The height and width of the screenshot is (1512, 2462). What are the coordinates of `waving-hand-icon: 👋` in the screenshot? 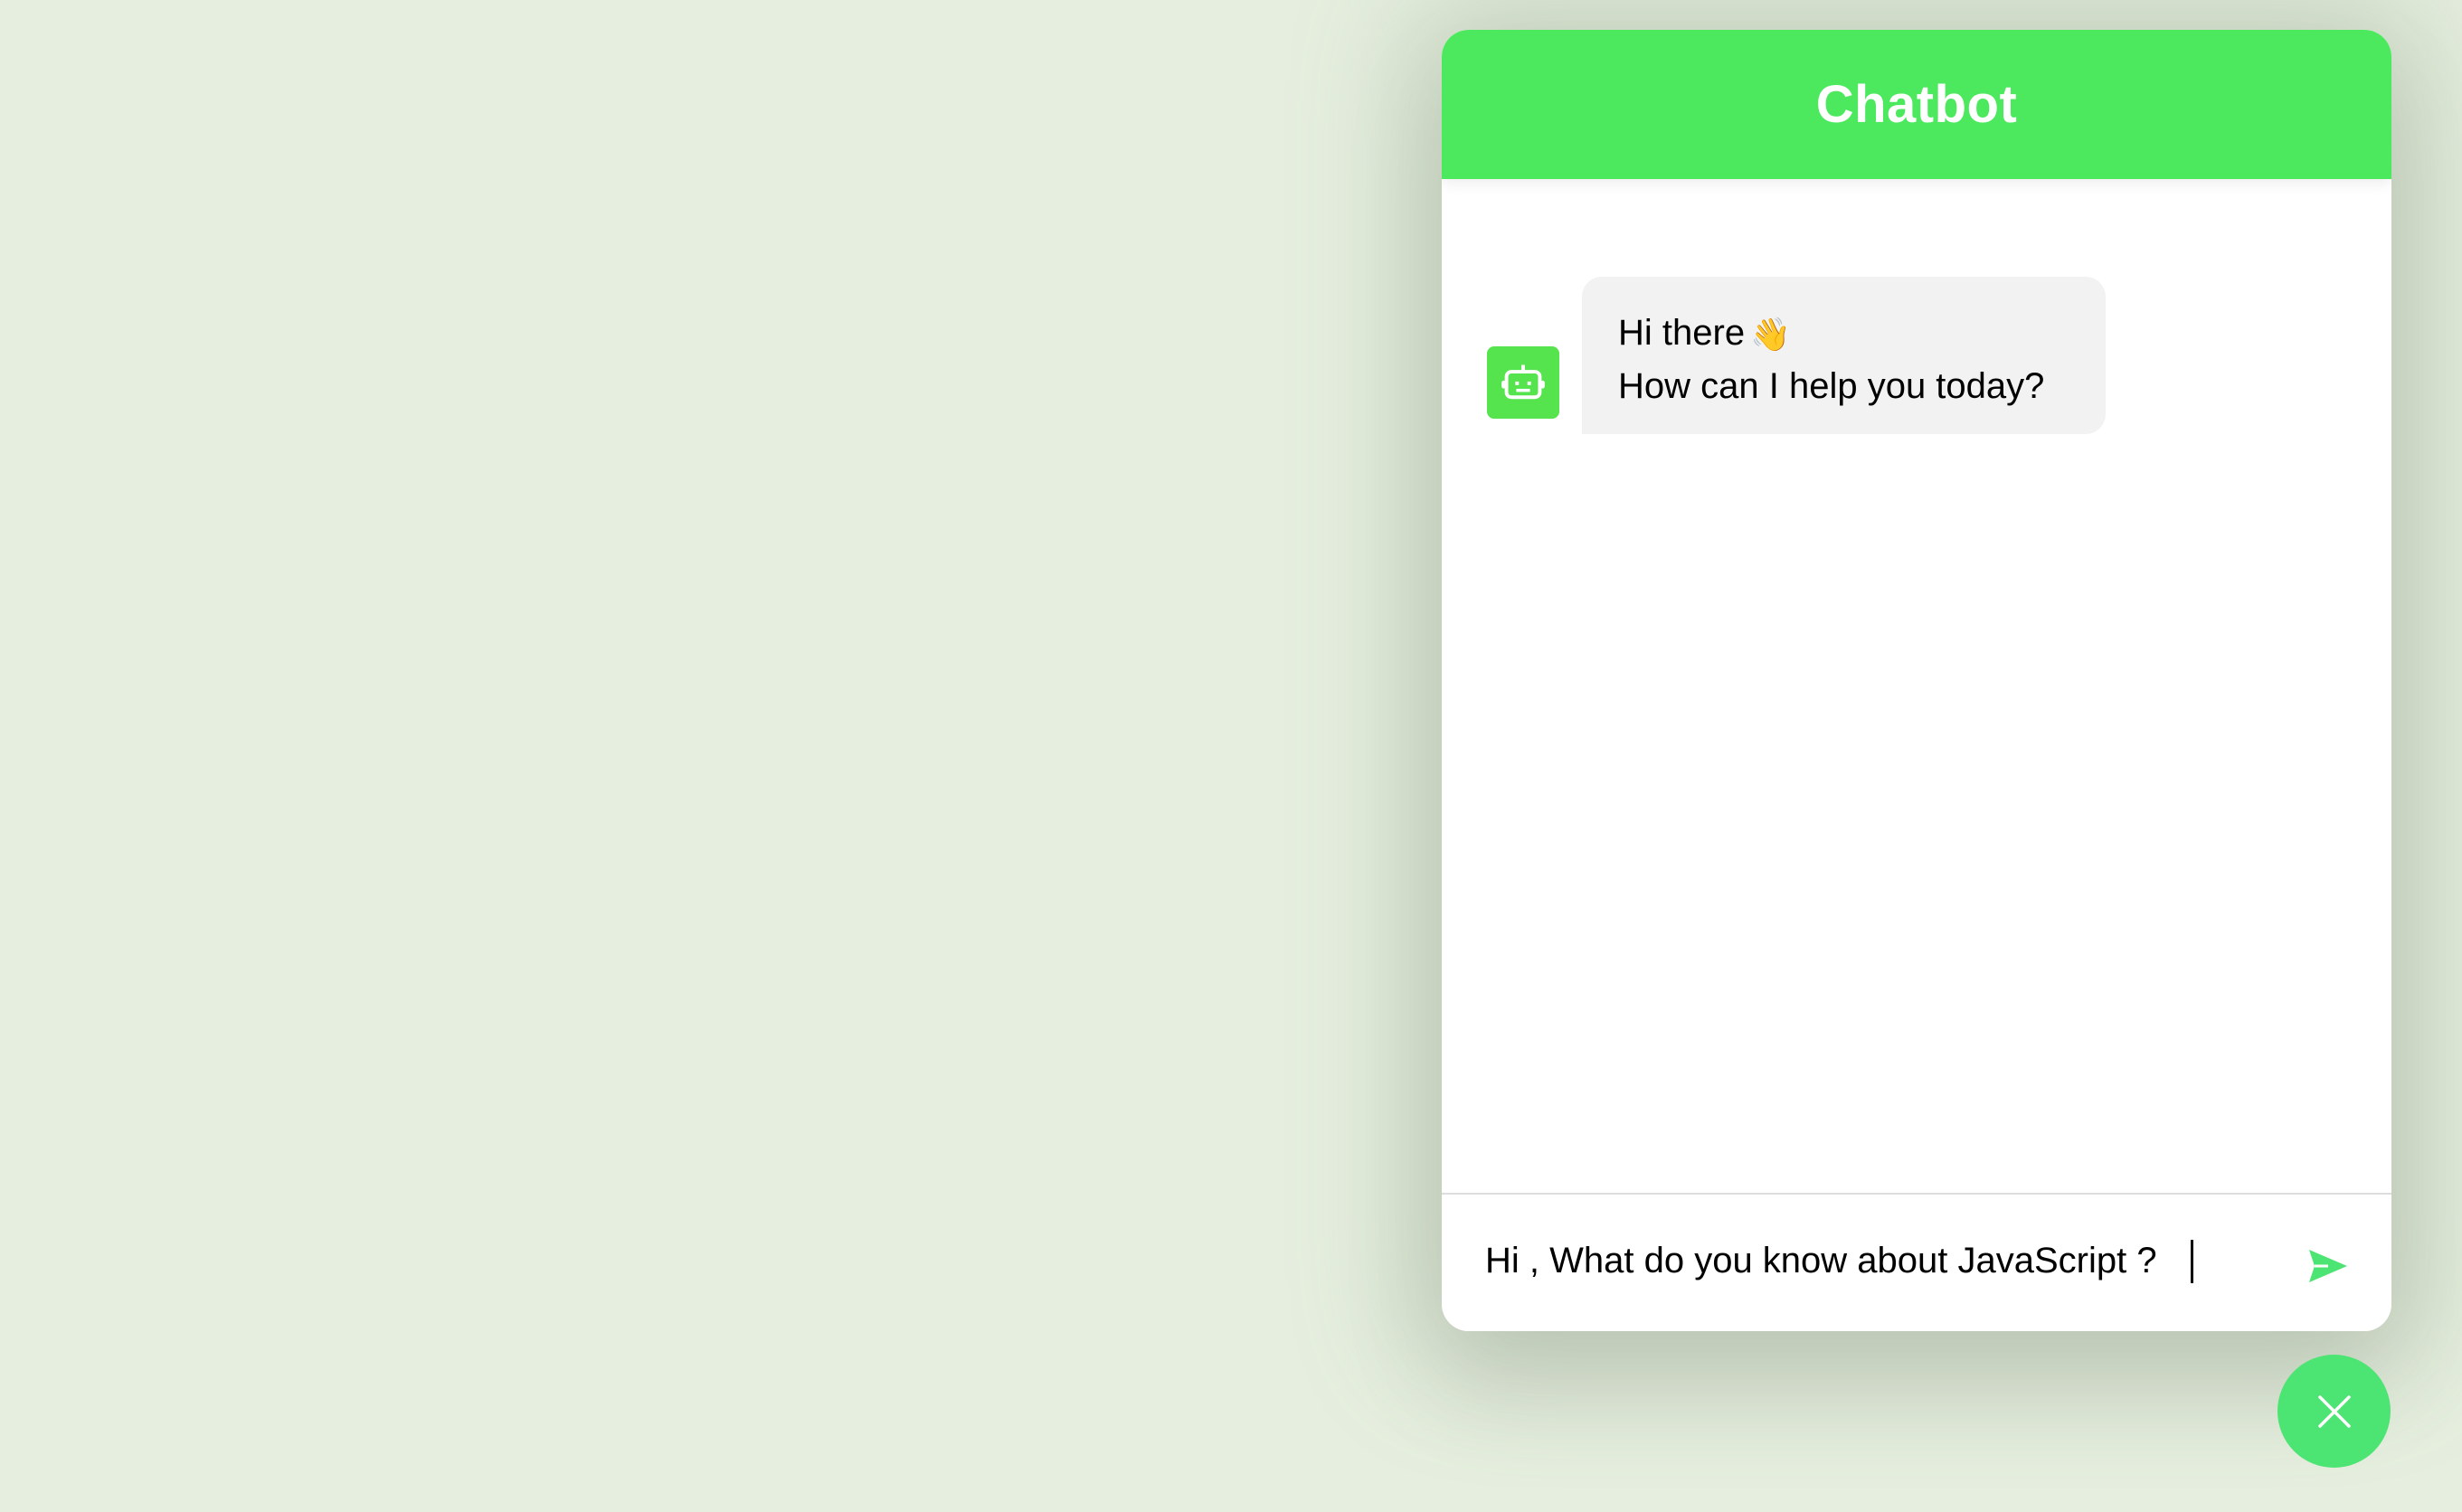 It's located at (1770, 335).